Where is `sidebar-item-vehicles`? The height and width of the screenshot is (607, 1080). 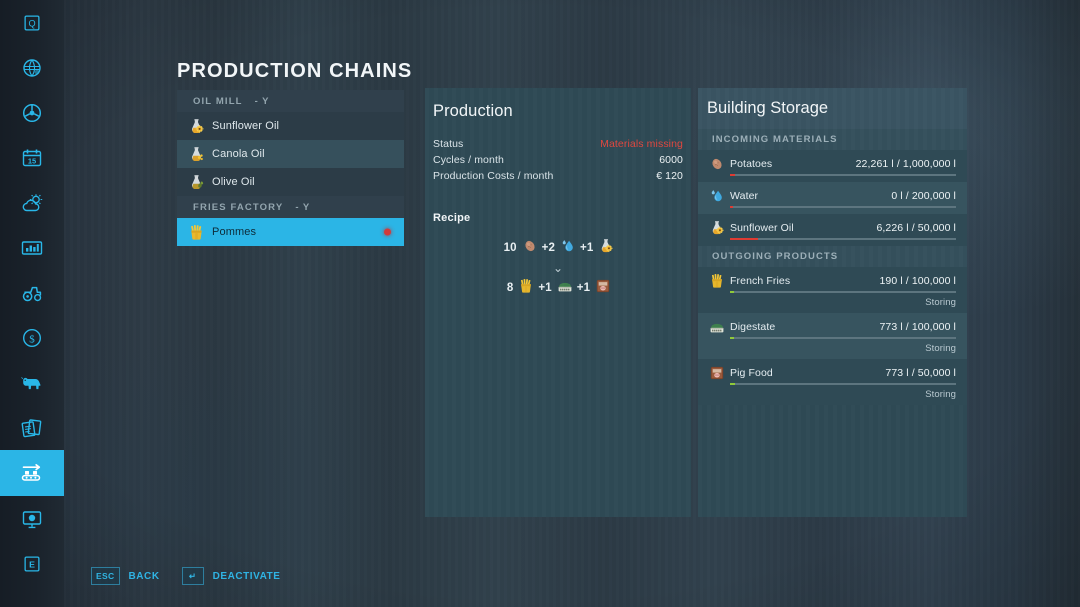
sidebar-item-vehicles is located at coordinates (32, 292).